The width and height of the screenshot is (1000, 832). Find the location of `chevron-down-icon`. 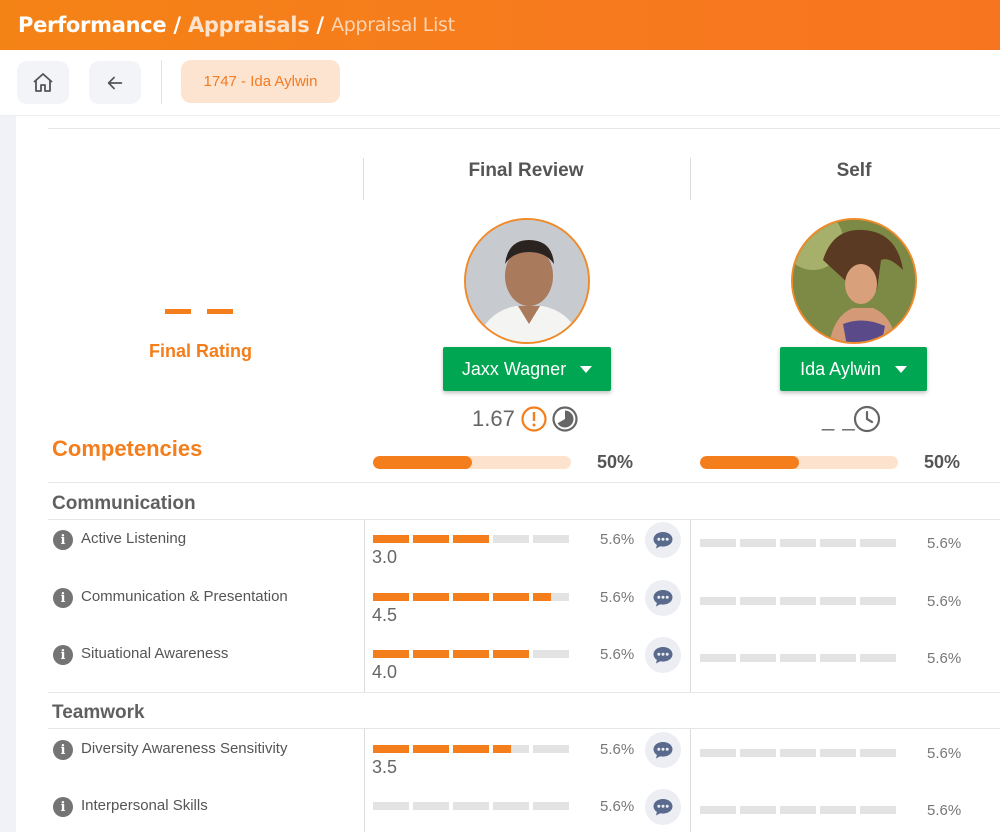

chevron-down-icon is located at coordinates (586, 369).